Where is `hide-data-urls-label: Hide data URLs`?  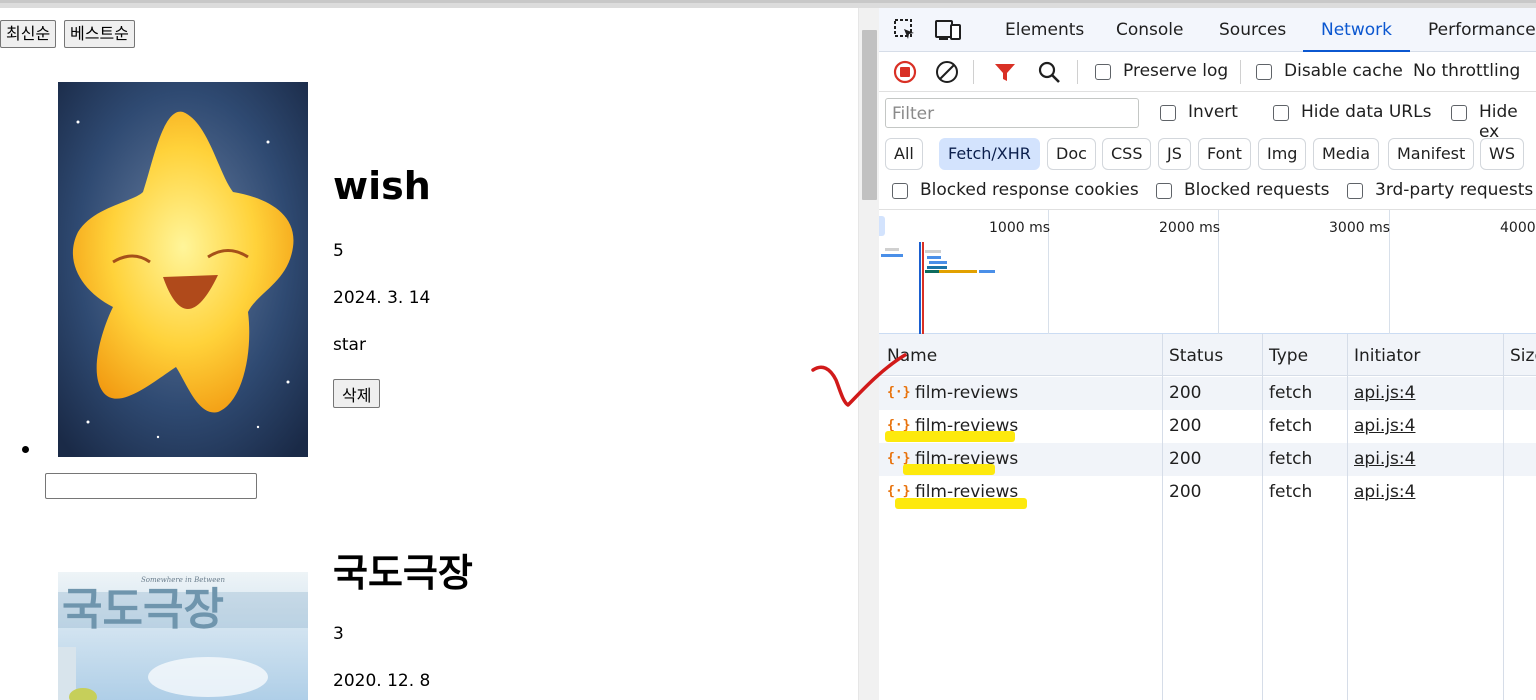 hide-data-urls-label: Hide data URLs is located at coordinates (1366, 112).